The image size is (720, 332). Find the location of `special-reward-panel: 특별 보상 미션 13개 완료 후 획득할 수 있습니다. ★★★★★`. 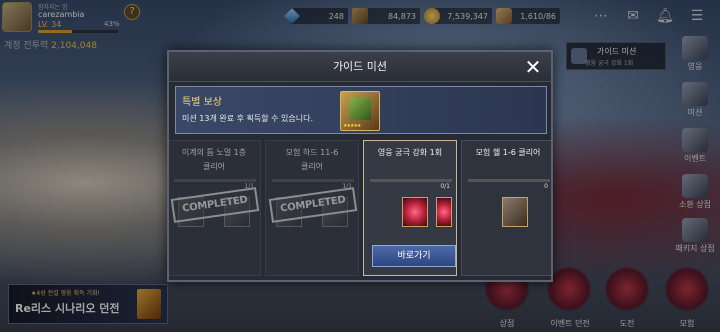

special-reward-panel: 특별 보상 미션 13개 완료 후 획득할 수 있습니다. ★★★★★ is located at coordinates (361, 110).